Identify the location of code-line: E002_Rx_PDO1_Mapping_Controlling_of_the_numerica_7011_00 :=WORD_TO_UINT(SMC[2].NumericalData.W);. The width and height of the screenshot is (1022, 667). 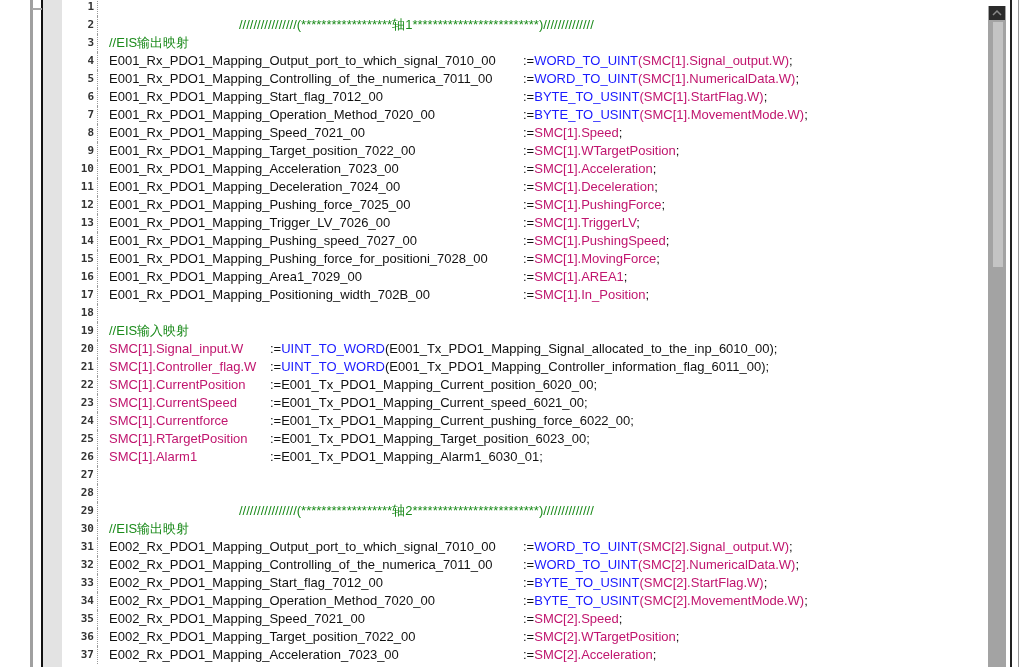
(454, 565).